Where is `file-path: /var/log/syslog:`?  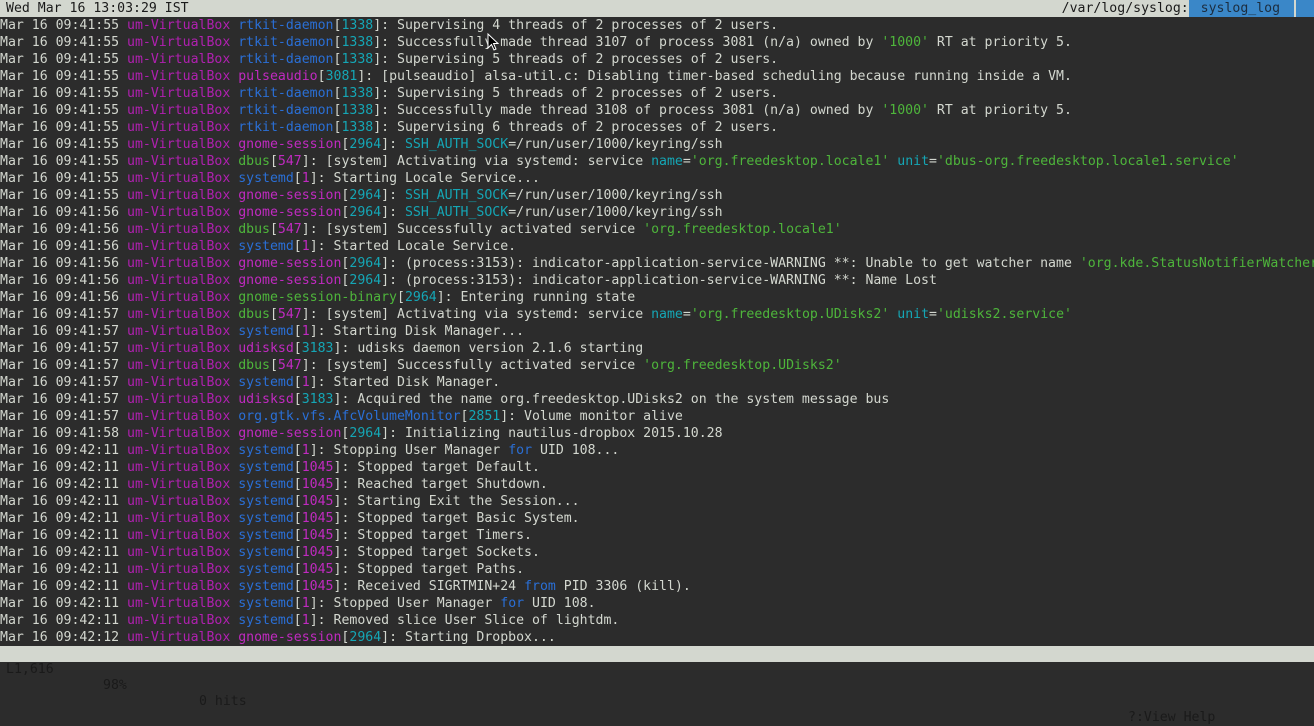 file-path: /var/log/syslog: is located at coordinates (1125, 8).